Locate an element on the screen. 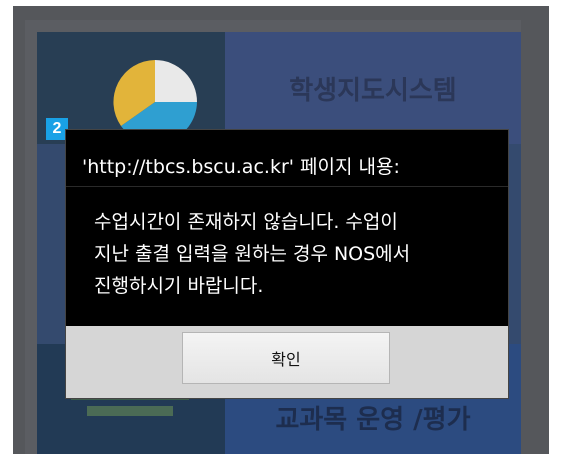  dialog-message-line: 수업시간이 존재하지 않습니다. 수업이 is located at coordinates (246, 222).